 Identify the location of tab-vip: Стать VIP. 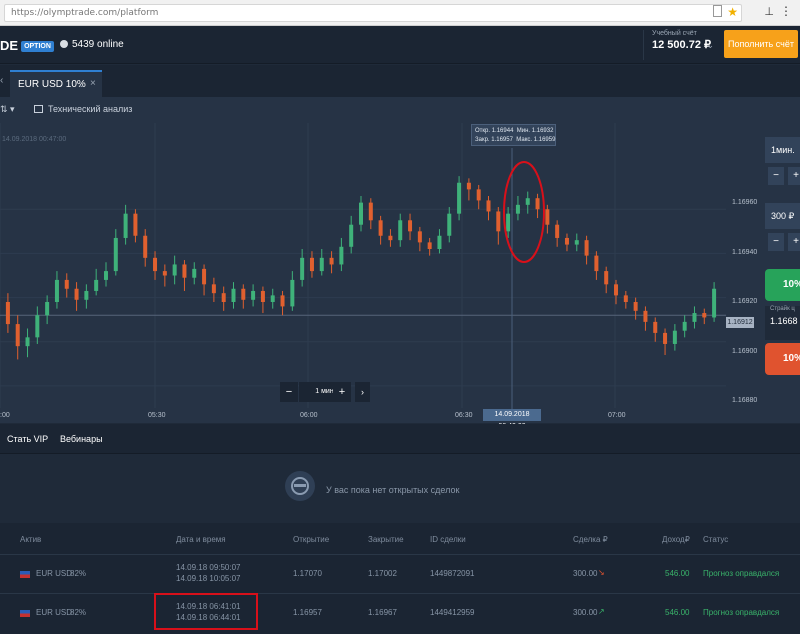
(27, 439).